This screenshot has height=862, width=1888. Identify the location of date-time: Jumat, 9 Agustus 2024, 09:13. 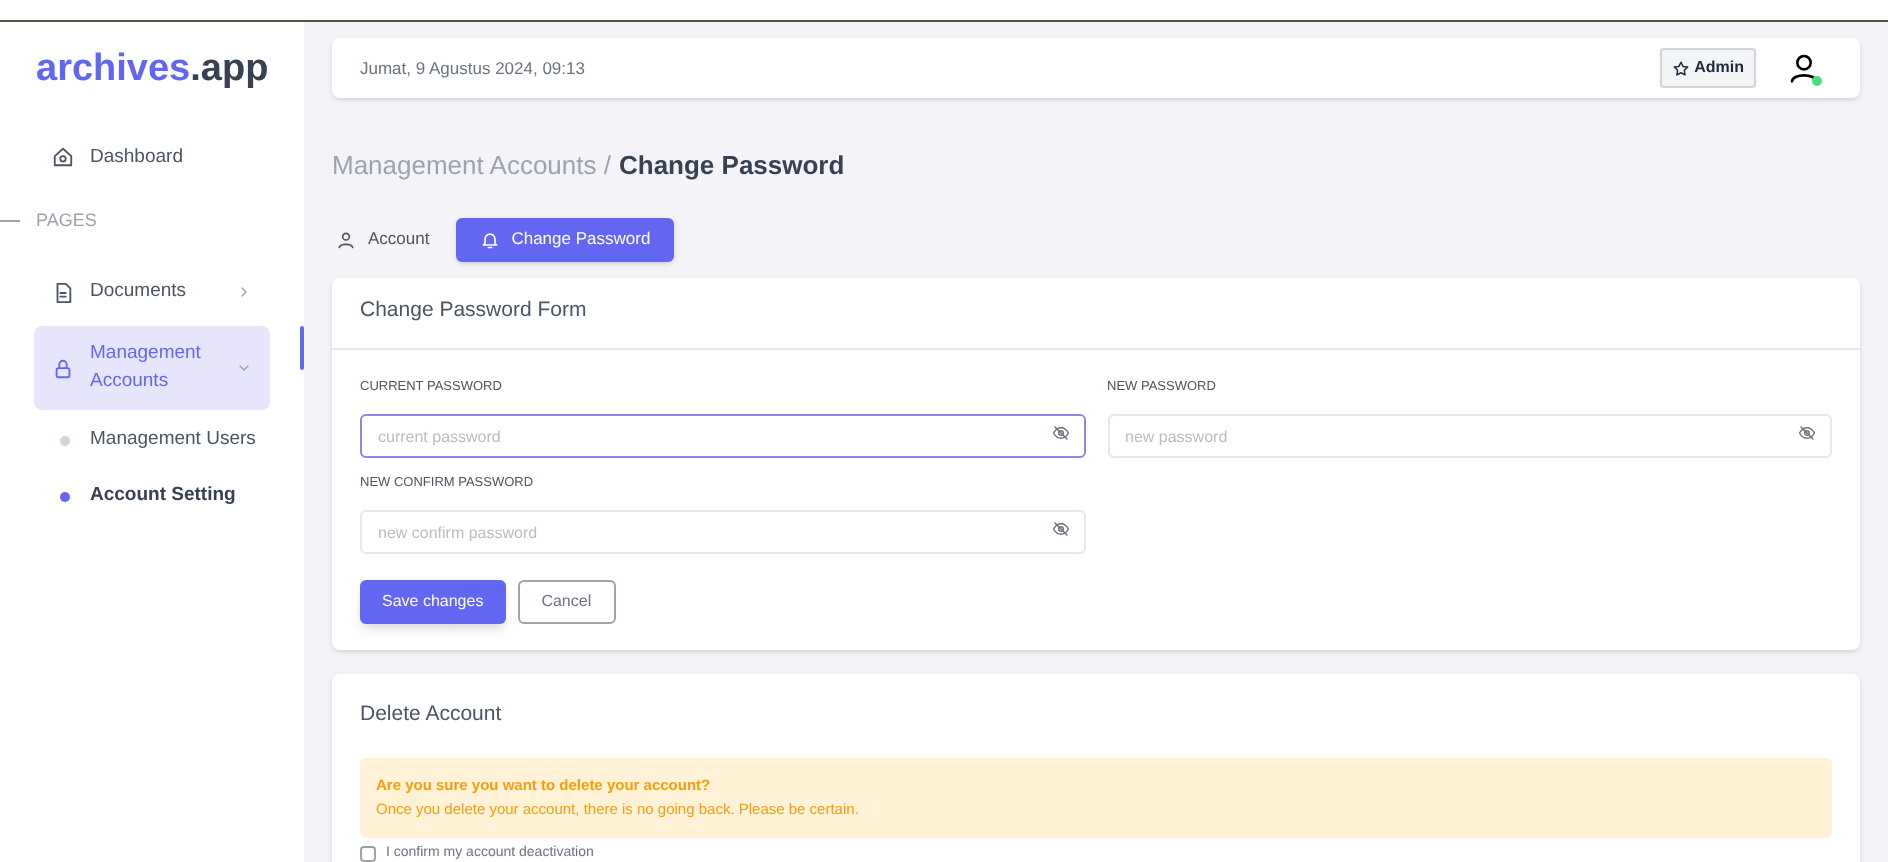
(473, 68).